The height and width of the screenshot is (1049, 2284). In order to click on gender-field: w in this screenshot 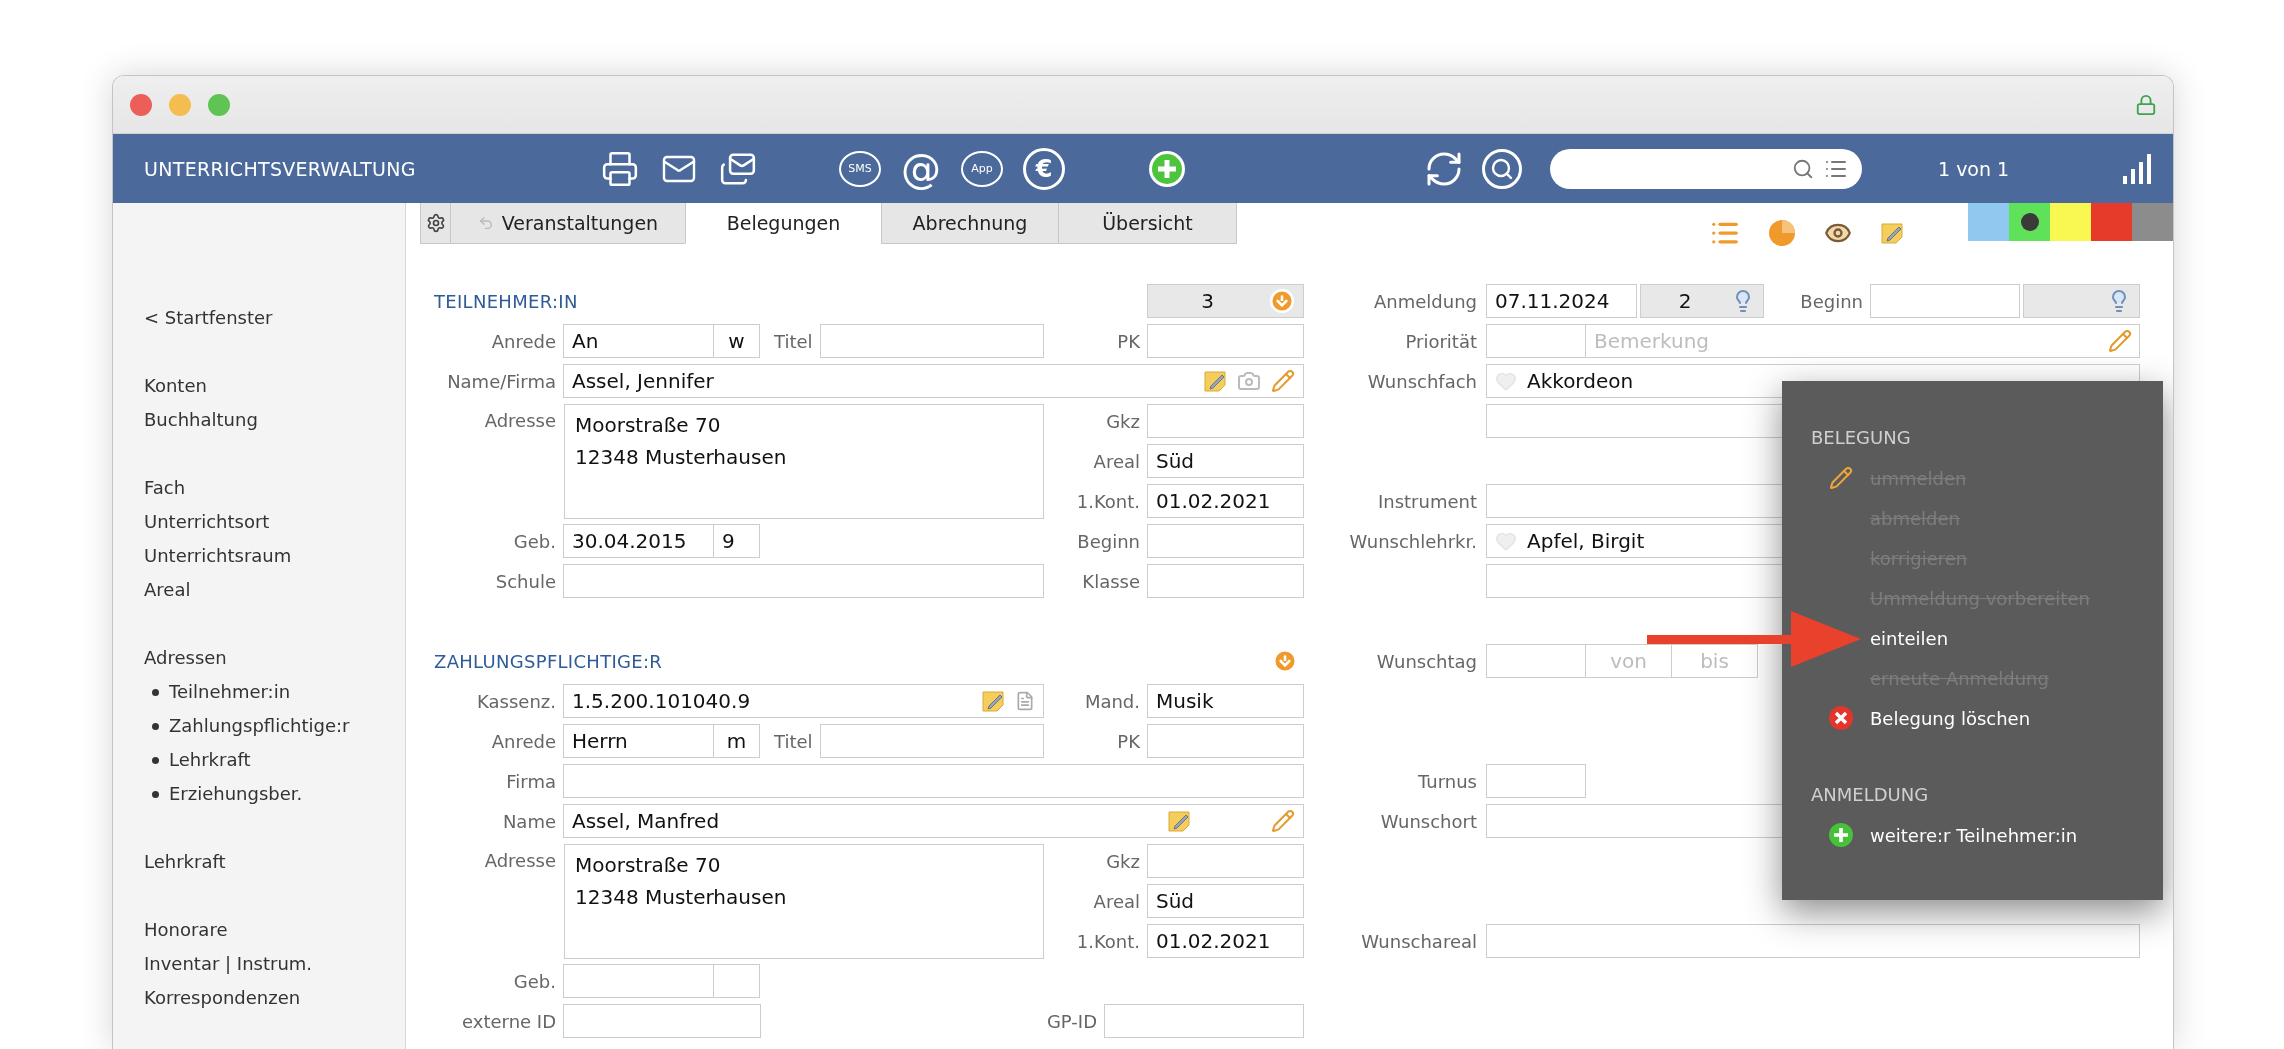, I will do `click(736, 341)`.